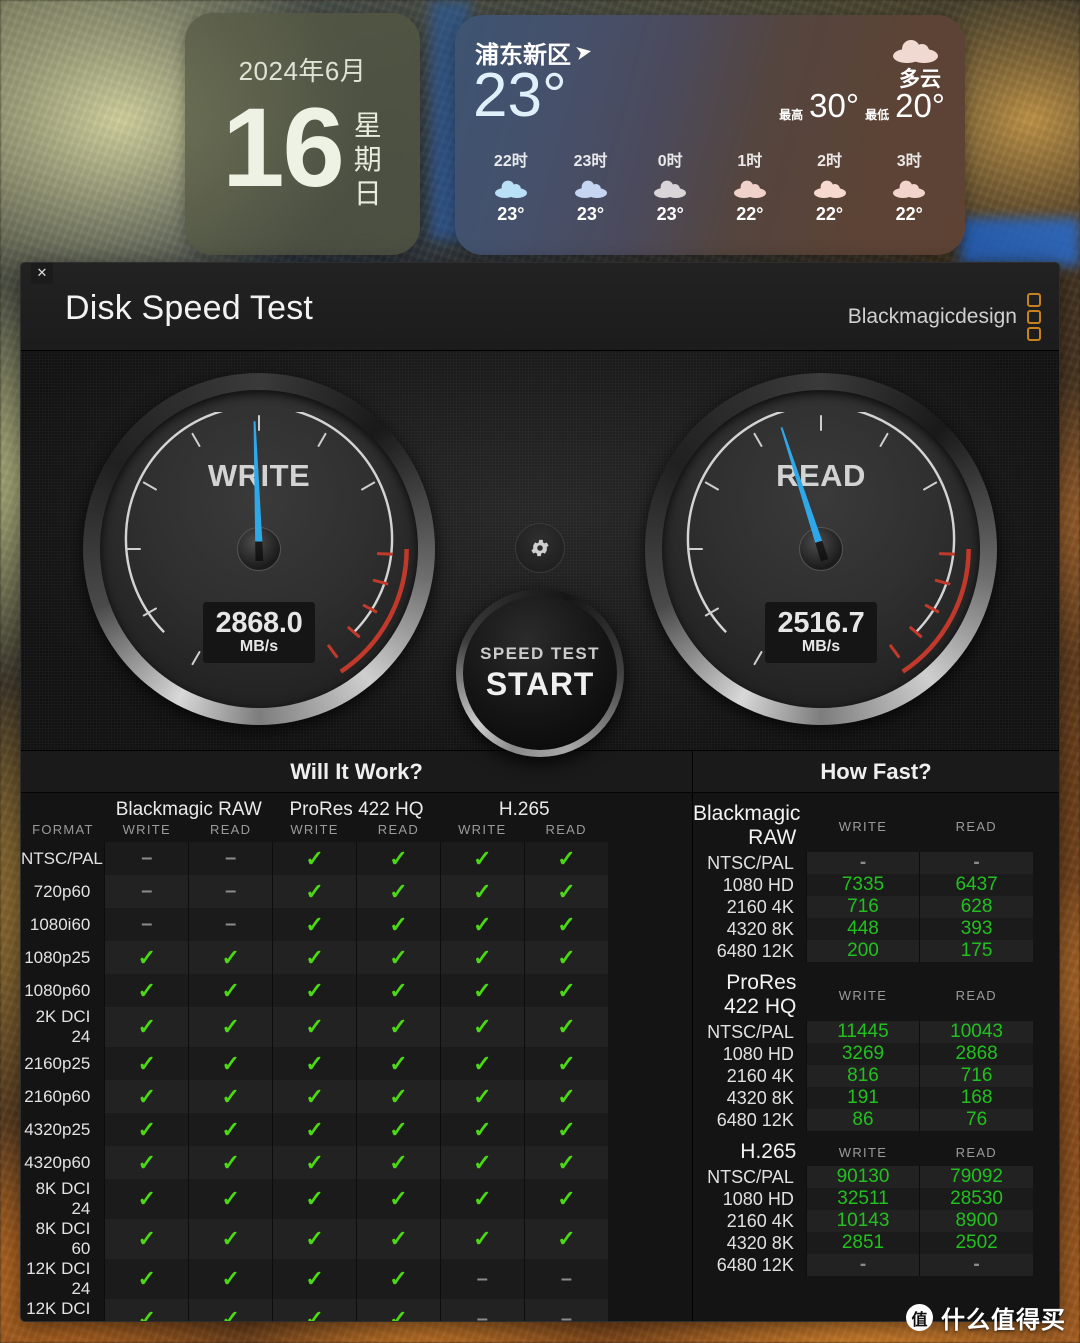 The height and width of the screenshot is (1343, 1080). I want to click on how-fast-read-value: 2502, so click(976, 1243).